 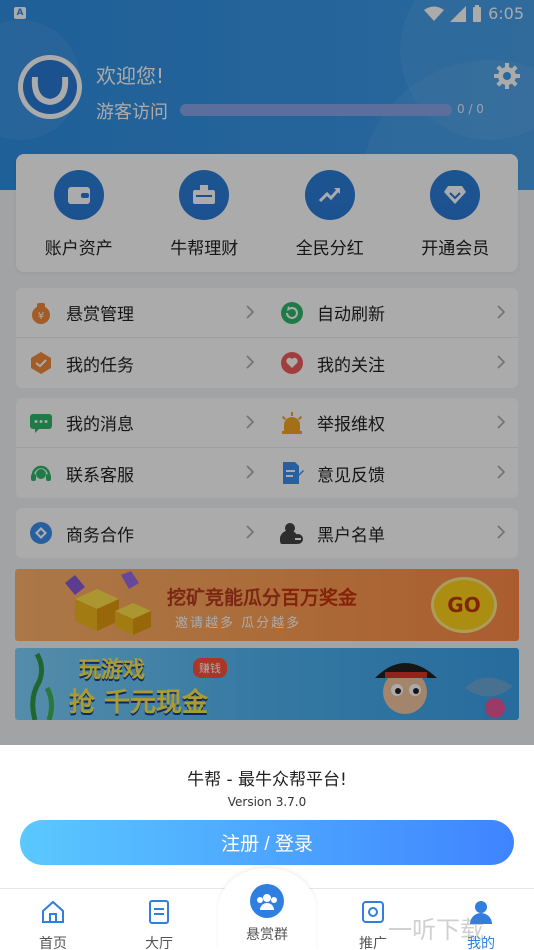 What do you see at coordinates (53, 943) in the screenshot?
I see `tab-label: 首页` at bounding box center [53, 943].